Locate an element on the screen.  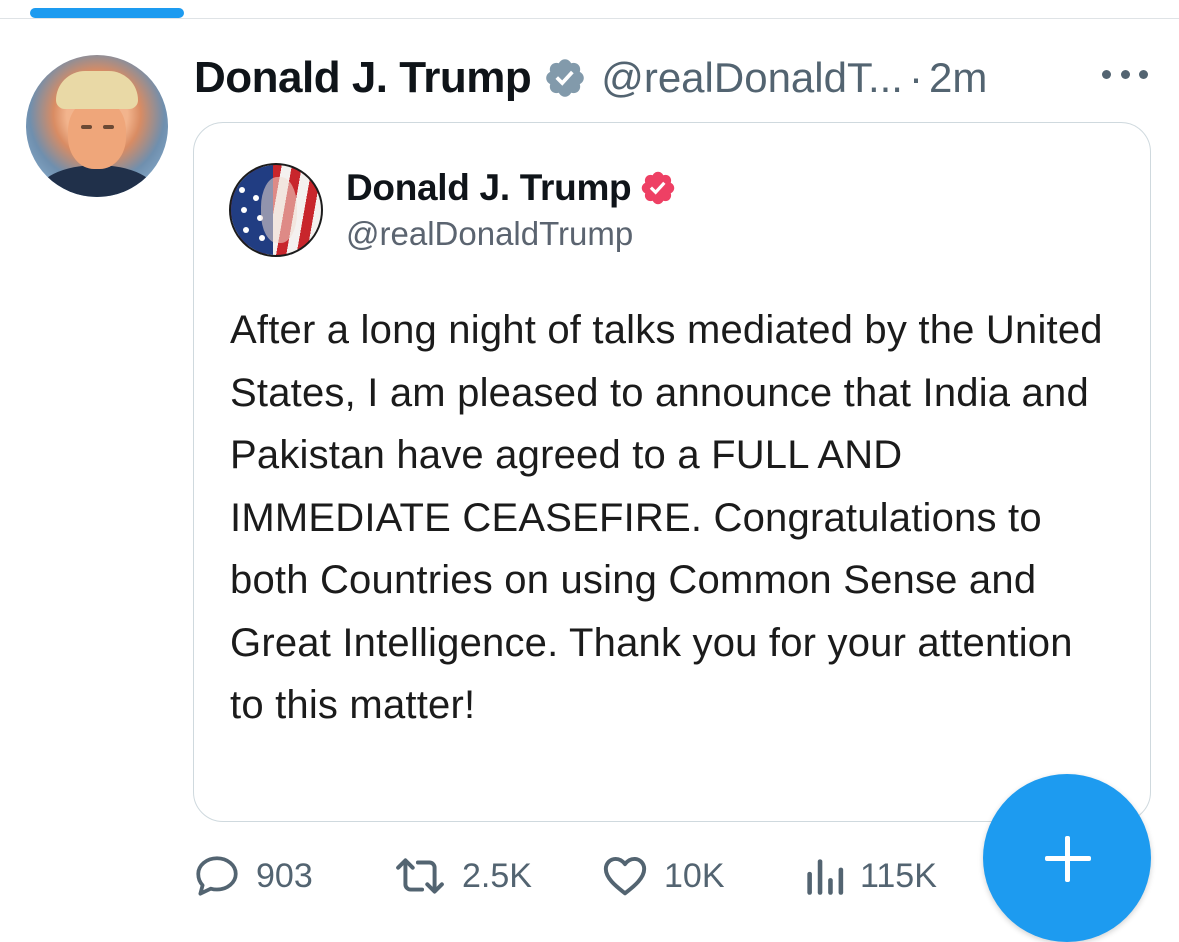
reply-button: 903 is located at coordinates (252, 876).